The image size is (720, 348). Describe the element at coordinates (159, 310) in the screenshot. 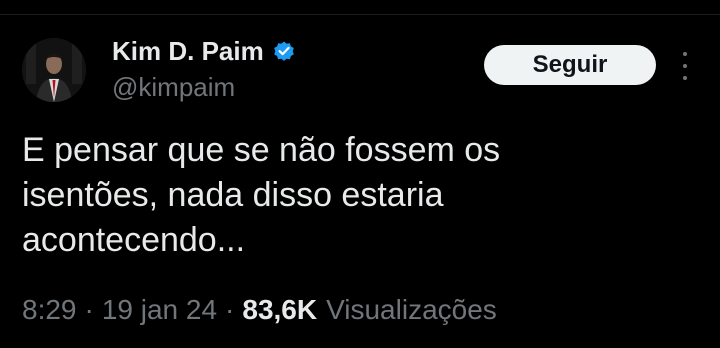

I see `tweet-date: 19 jan 24` at that location.